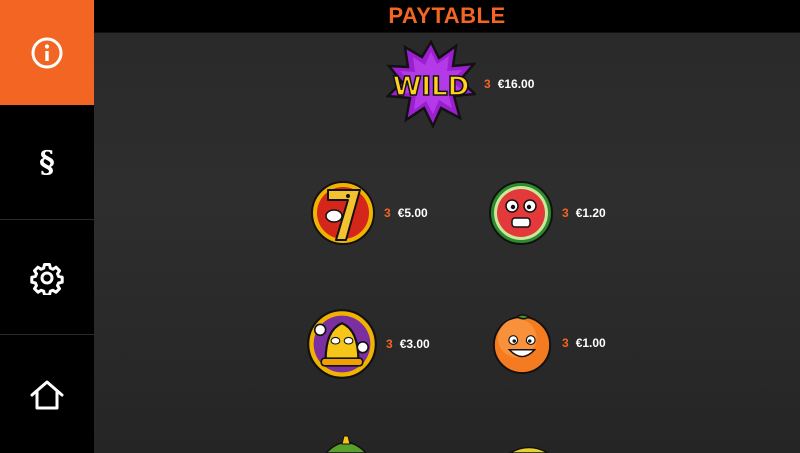  I want to click on sidebar-item-settings, so click(47, 278).